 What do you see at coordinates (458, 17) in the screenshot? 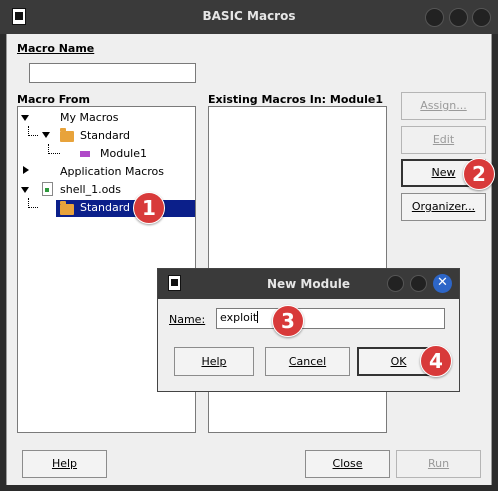
I see `maximize-button` at bounding box center [458, 17].